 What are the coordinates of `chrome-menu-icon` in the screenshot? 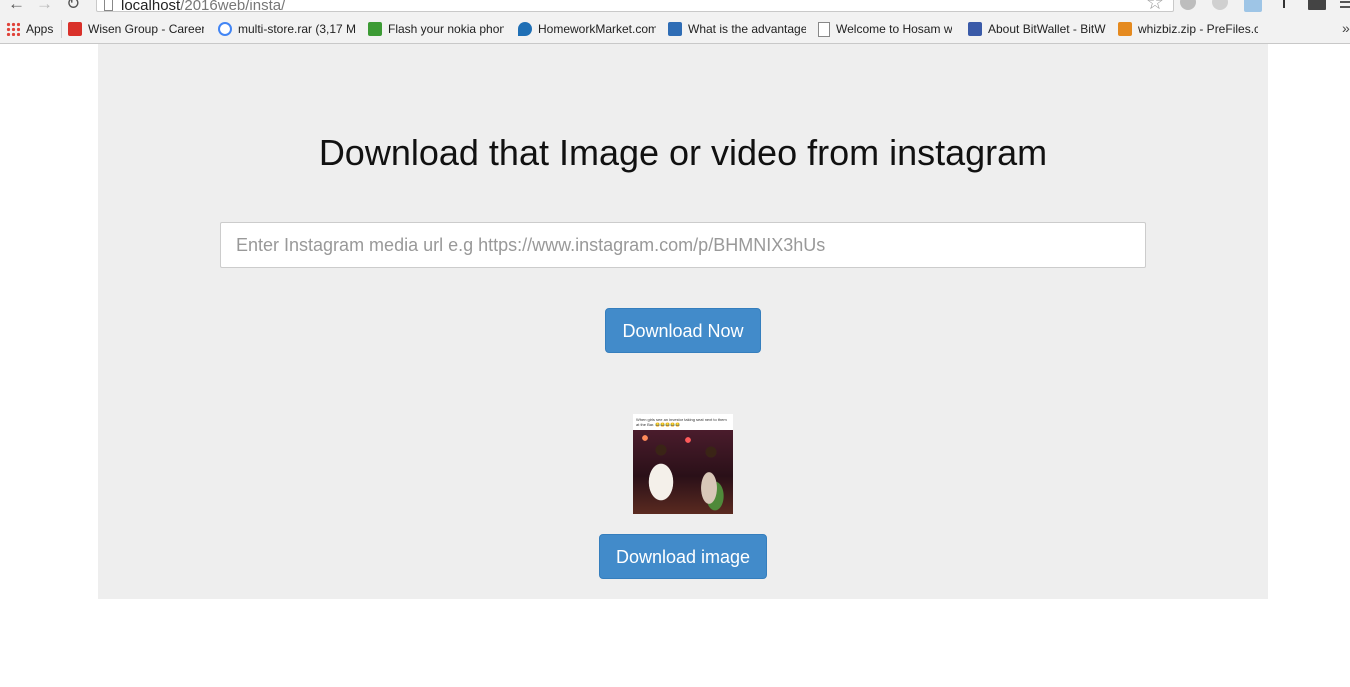 It's located at (1345, 4).